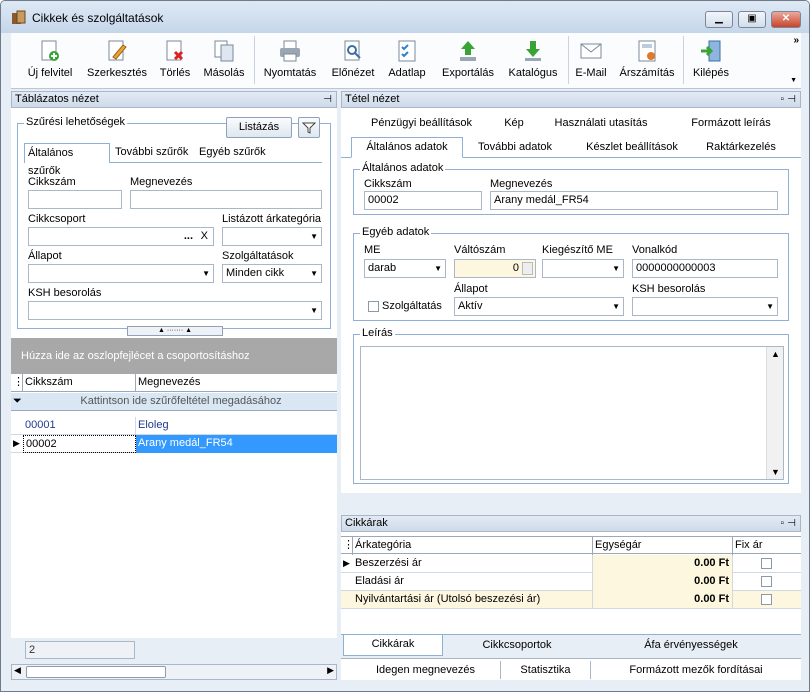  What do you see at coordinates (373, 306) in the screenshot?
I see `service-checkbox` at bounding box center [373, 306].